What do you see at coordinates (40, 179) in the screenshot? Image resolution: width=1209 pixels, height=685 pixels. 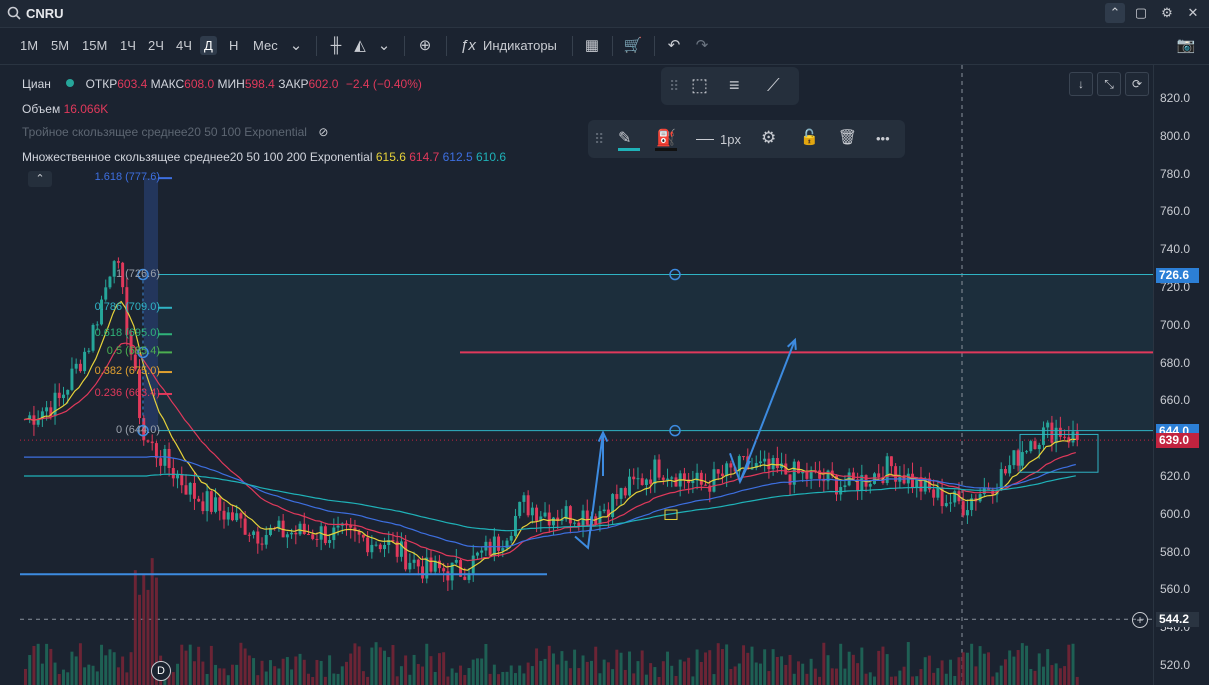 I see `collapse-legend-button: ⌃` at bounding box center [40, 179].